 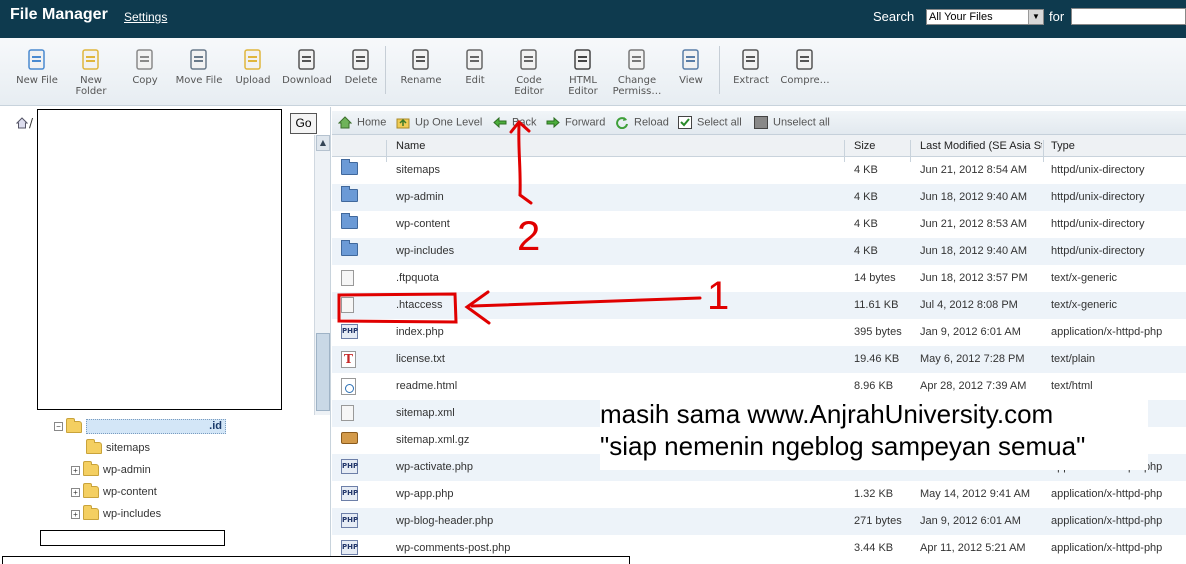 I want to click on file-name: license.txt, so click(x=420, y=359).